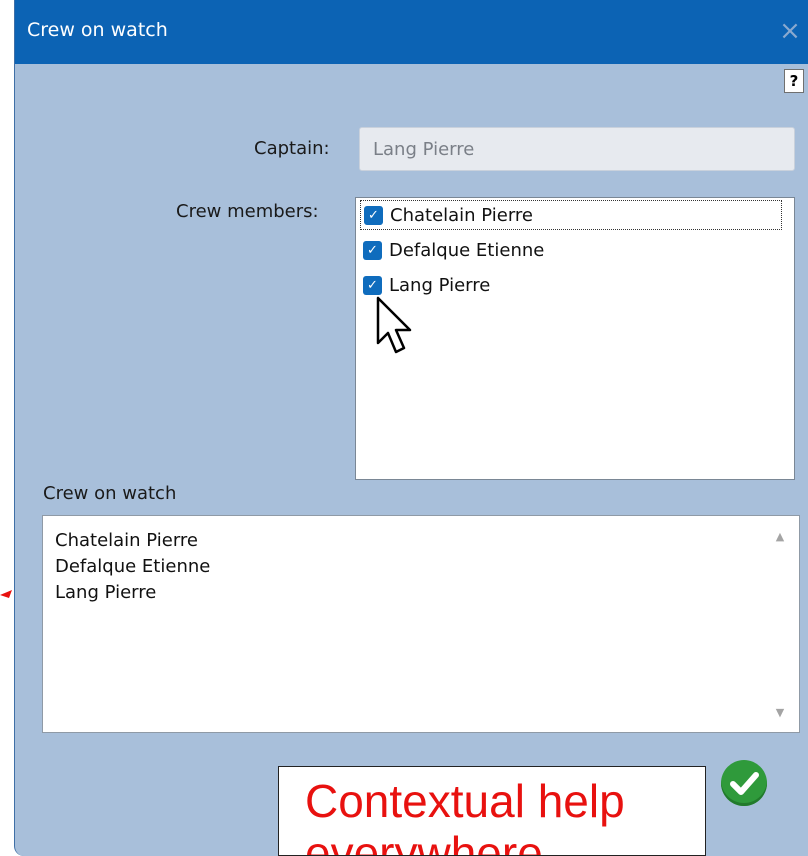  Describe the element at coordinates (292, 148) in the screenshot. I see `captain-label: Captain:` at that location.